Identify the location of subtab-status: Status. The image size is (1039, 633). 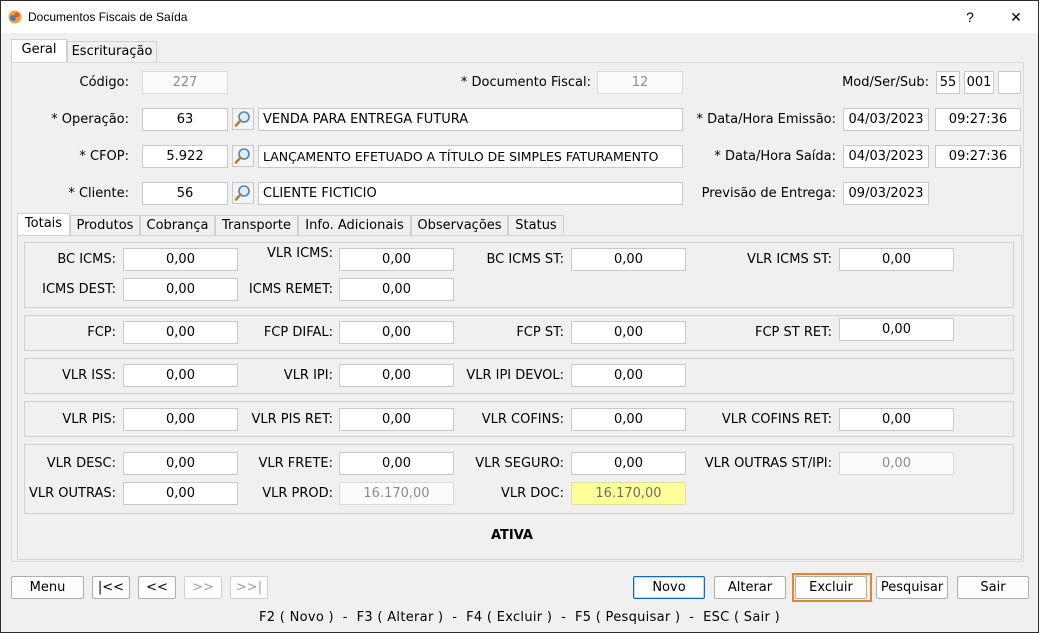
(536, 225).